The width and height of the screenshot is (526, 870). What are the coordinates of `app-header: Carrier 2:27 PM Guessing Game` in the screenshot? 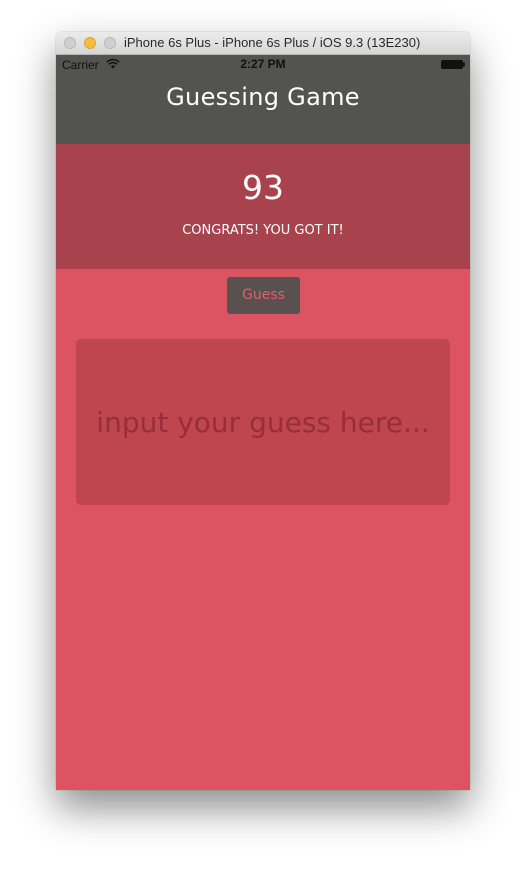 It's located at (263, 99).